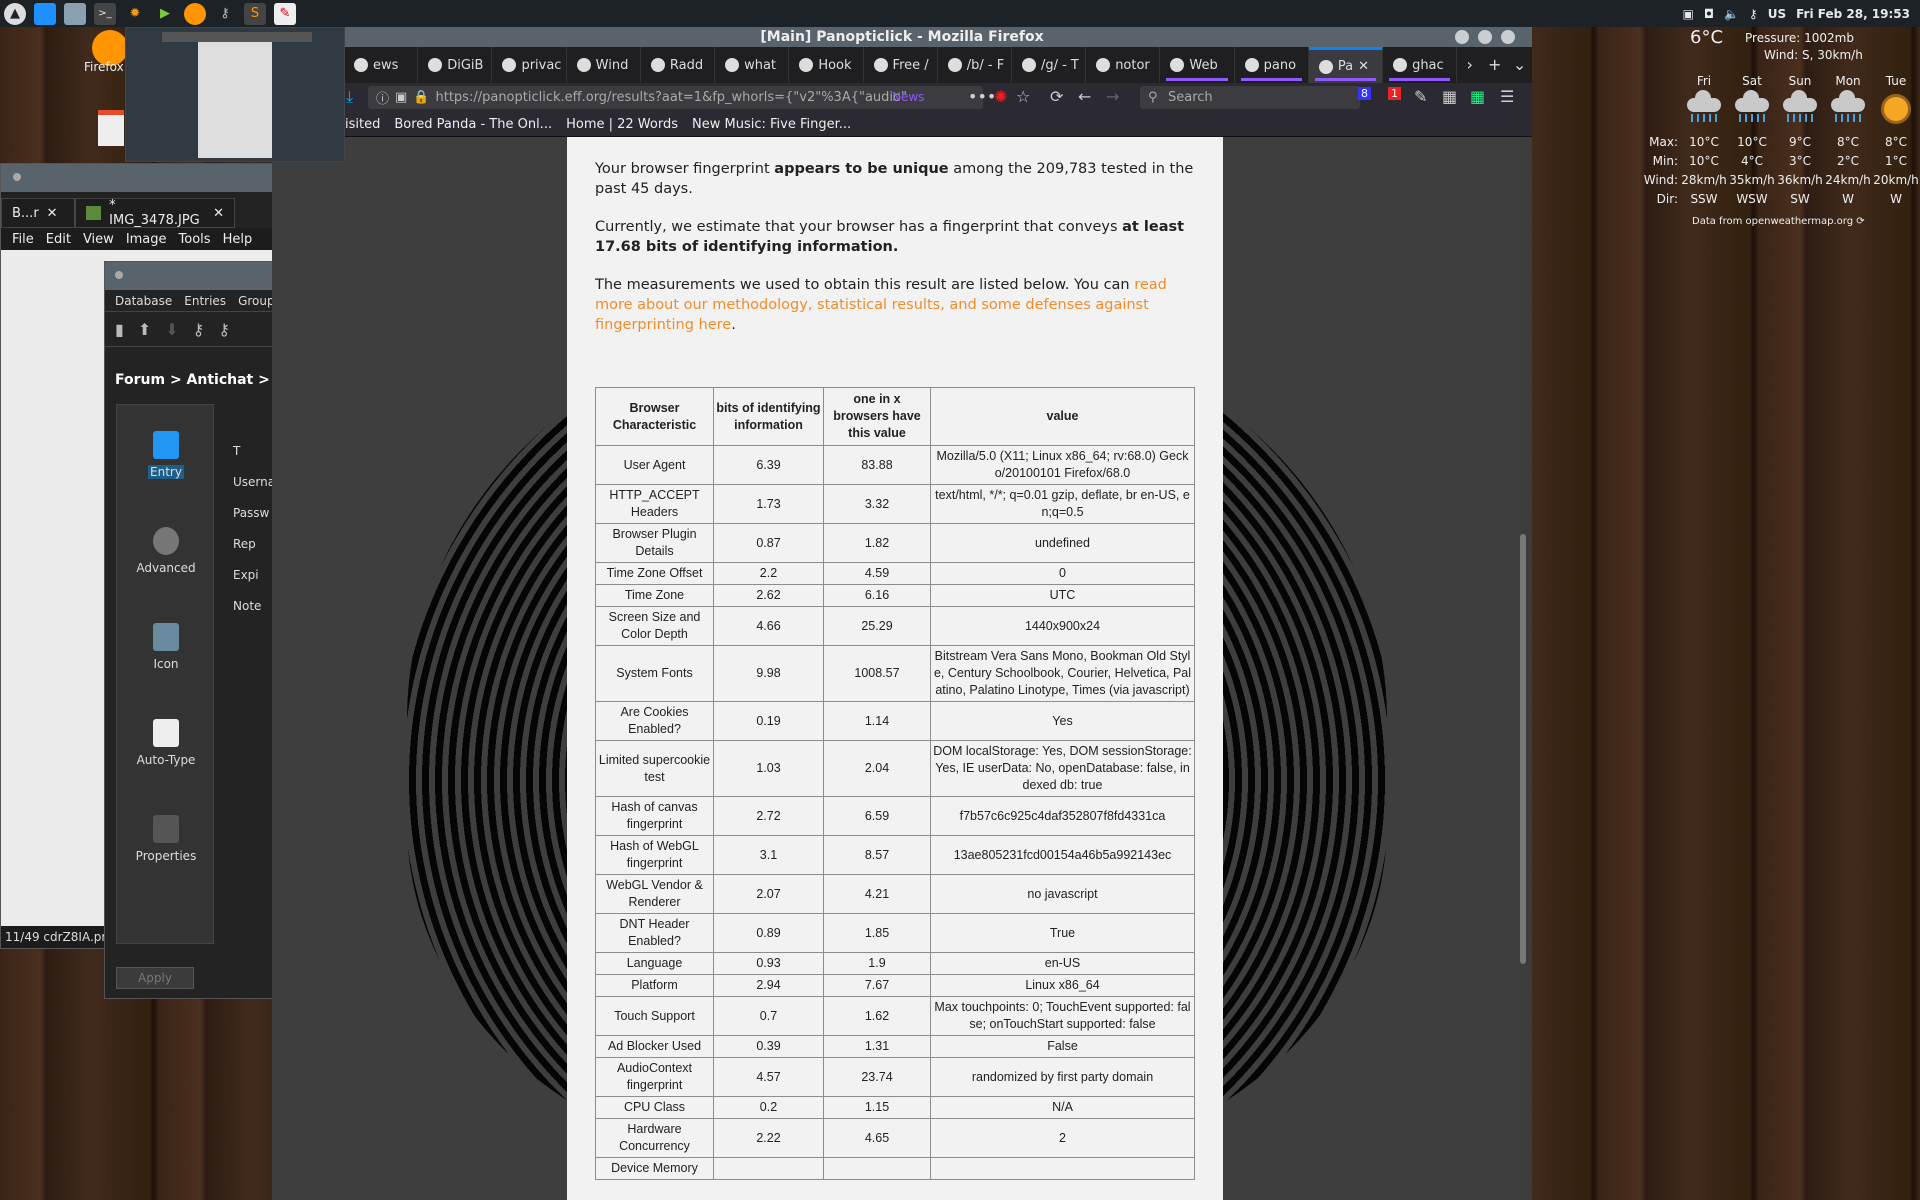 This screenshot has width=1920, height=1200. Describe the element at coordinates (529, 65) in the screenshot. I see `browser-tab: privac` at that location.